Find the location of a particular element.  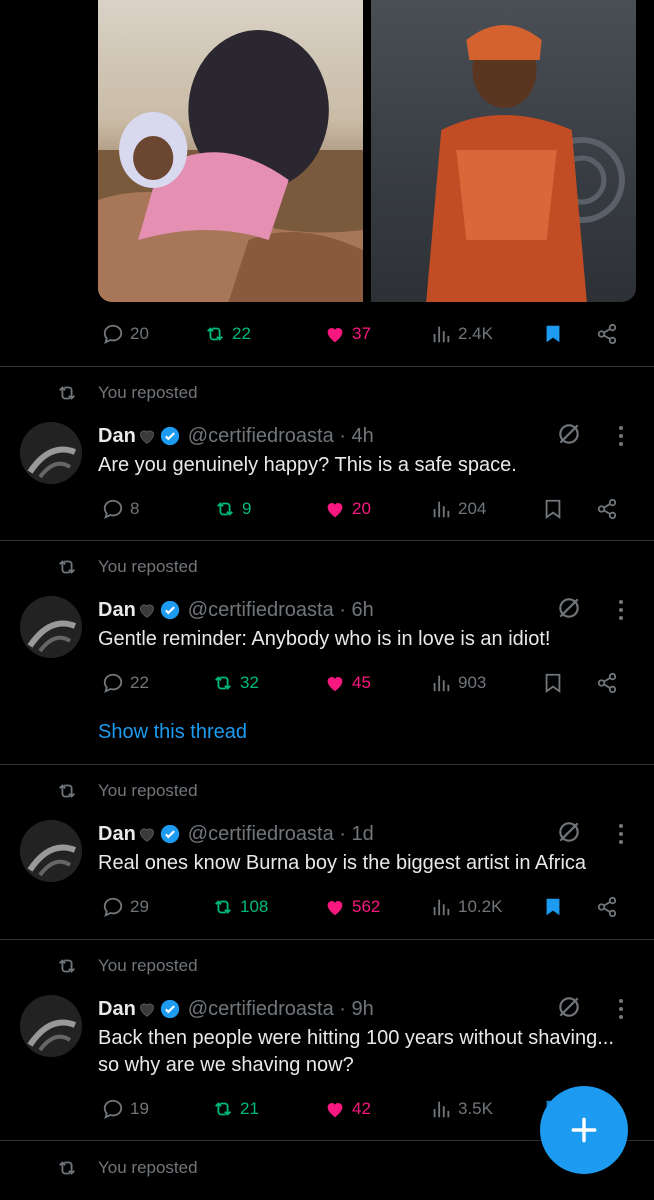

post-time: · 1d is located at coordinates (356, 834).